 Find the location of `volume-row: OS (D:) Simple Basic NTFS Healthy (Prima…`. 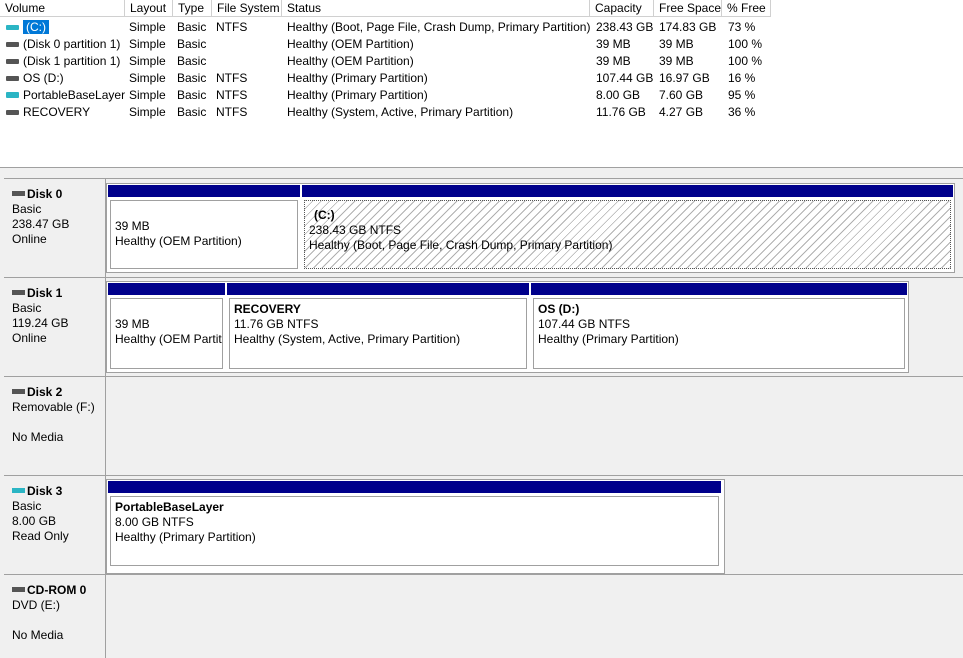

volume-row: OS (D:) Simple Basic NTFS Healthy (Prima… is located at coordinates (481, 78).